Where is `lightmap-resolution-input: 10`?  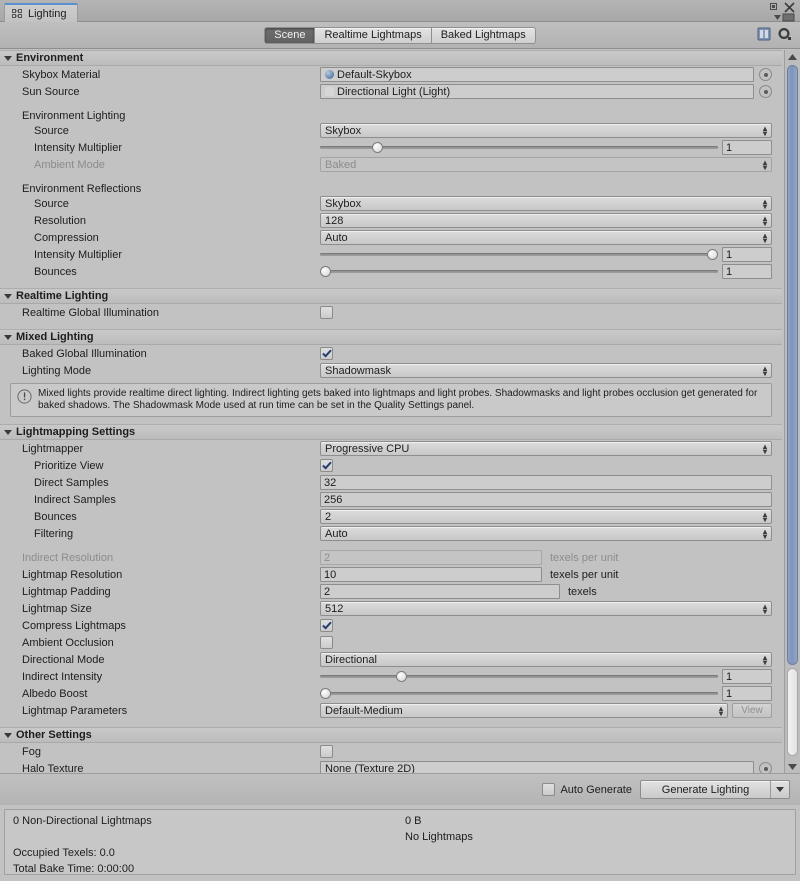
lightmap-resolution-input: 10 is located at coordinates (431, 574).